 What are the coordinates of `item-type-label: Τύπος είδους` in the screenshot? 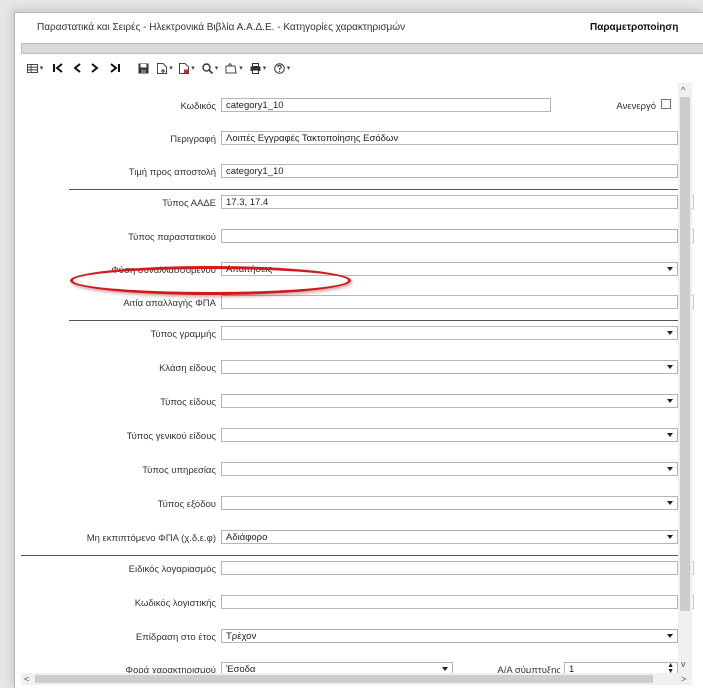 It's located at (188, 402).